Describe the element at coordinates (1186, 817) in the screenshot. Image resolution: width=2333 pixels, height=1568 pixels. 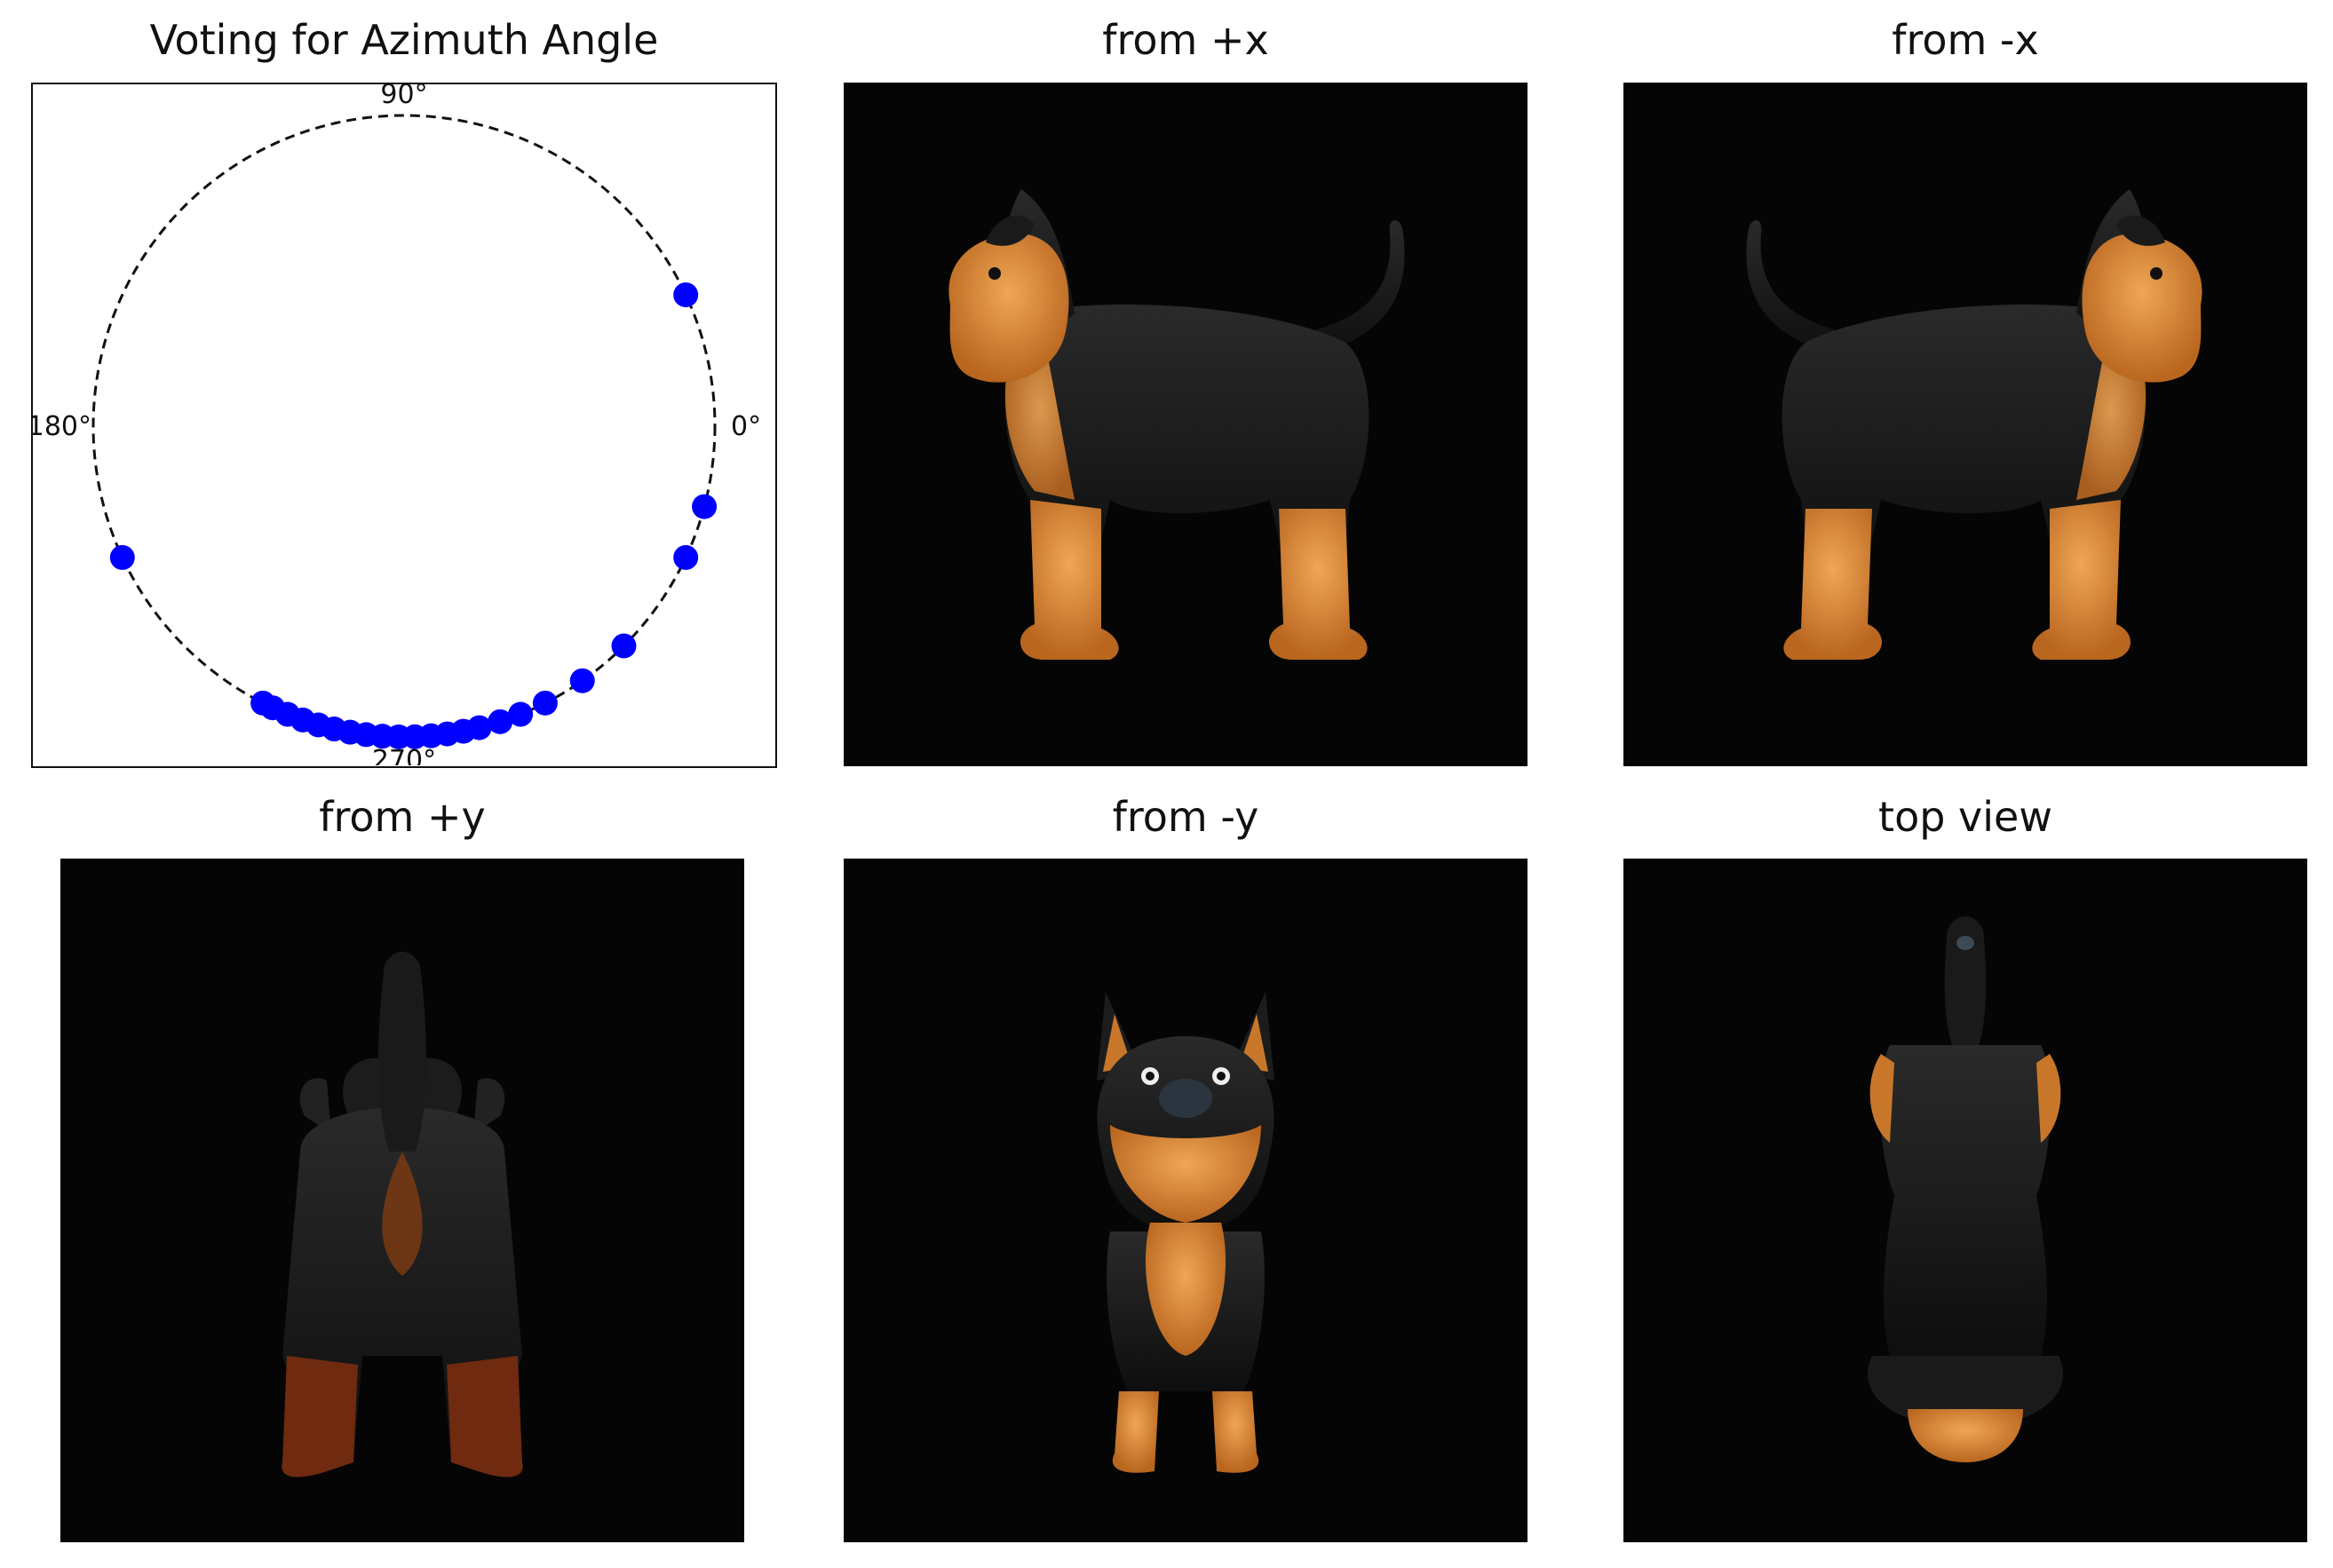
I see `panel-title-from-minus-y: from -y` at that location.